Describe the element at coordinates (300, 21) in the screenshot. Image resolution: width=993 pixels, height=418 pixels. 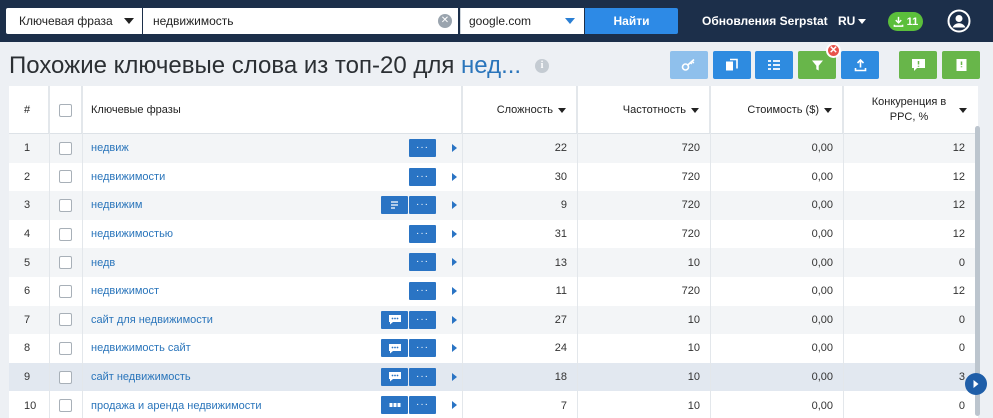
I see `search-input` at that location.